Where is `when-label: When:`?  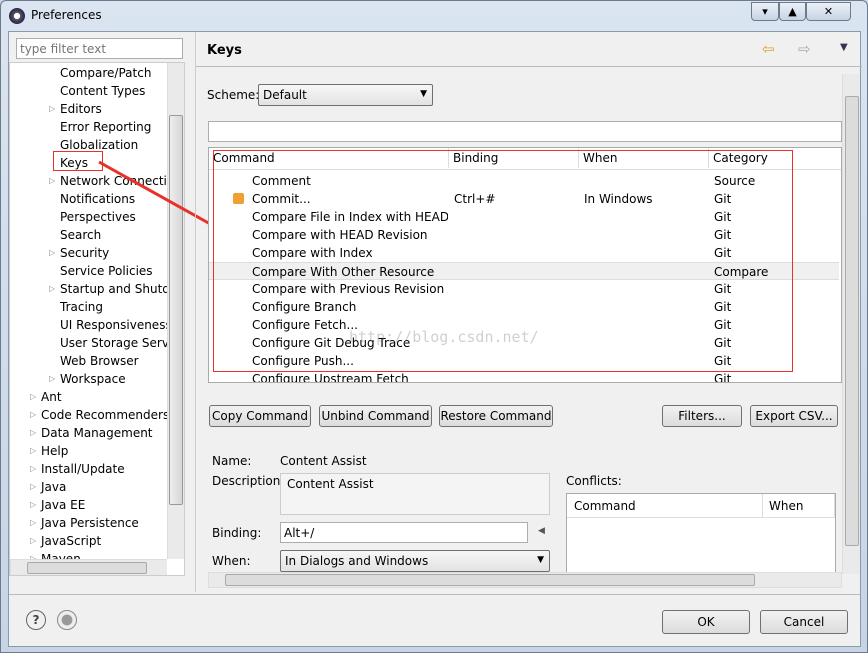
when-label: When: is located at coordinates (231, 561).